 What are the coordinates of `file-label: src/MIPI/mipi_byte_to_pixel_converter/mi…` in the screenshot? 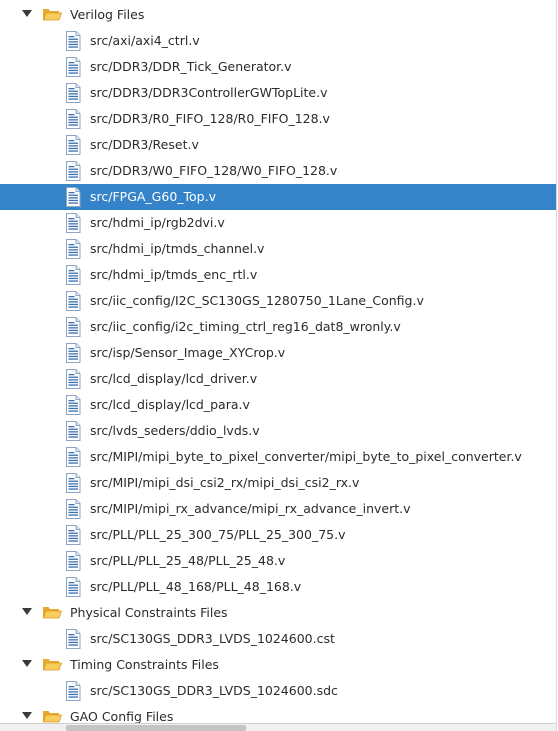 It's located at (306, 456).